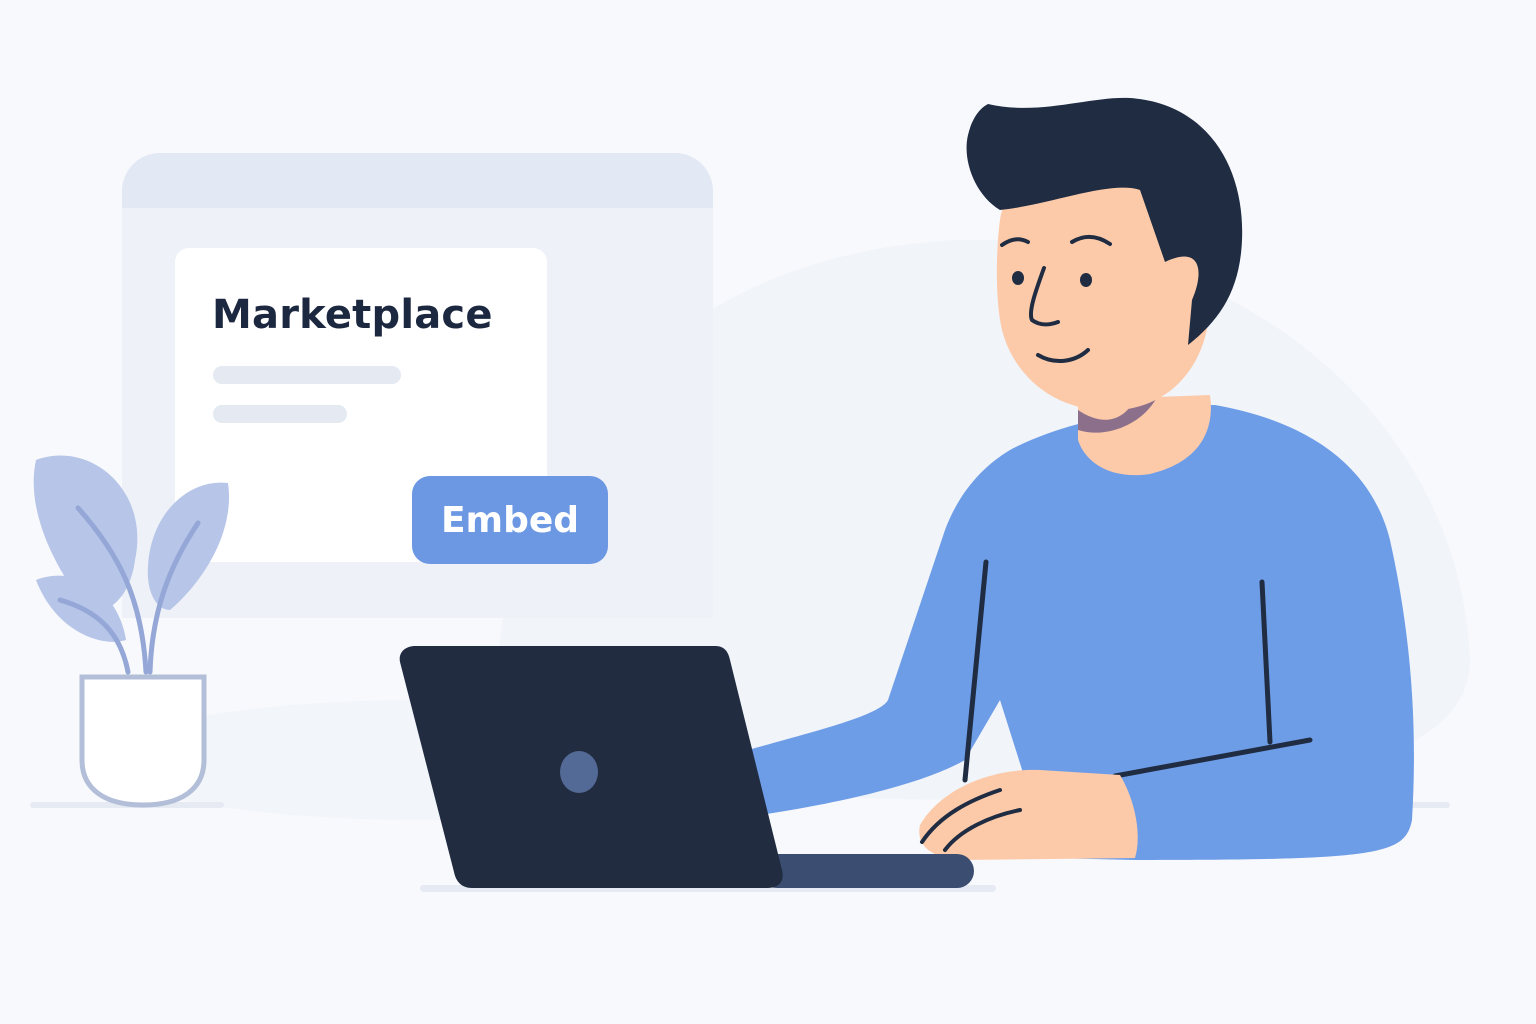 This screenshot has height=1024, width=1536. Describe the element at coordinates (352, 315) in the screenshot. I see `page-title: Marketplace` at that location.